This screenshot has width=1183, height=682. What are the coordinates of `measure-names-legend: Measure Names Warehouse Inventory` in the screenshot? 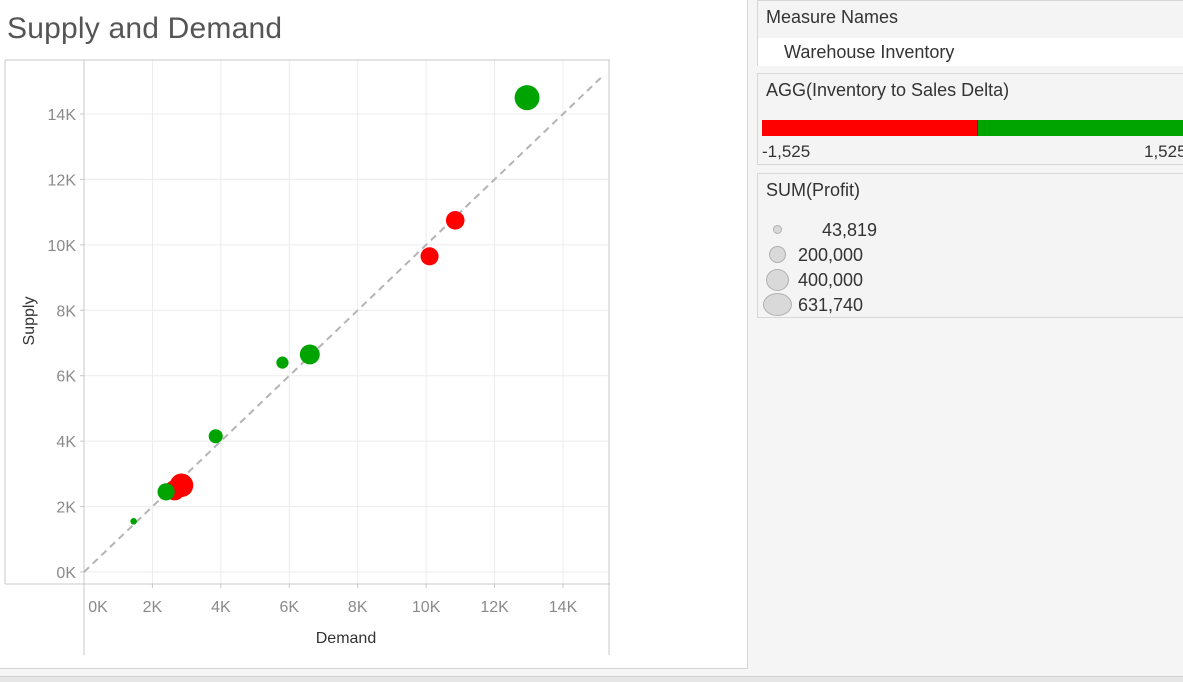 It's located at (970, 33).